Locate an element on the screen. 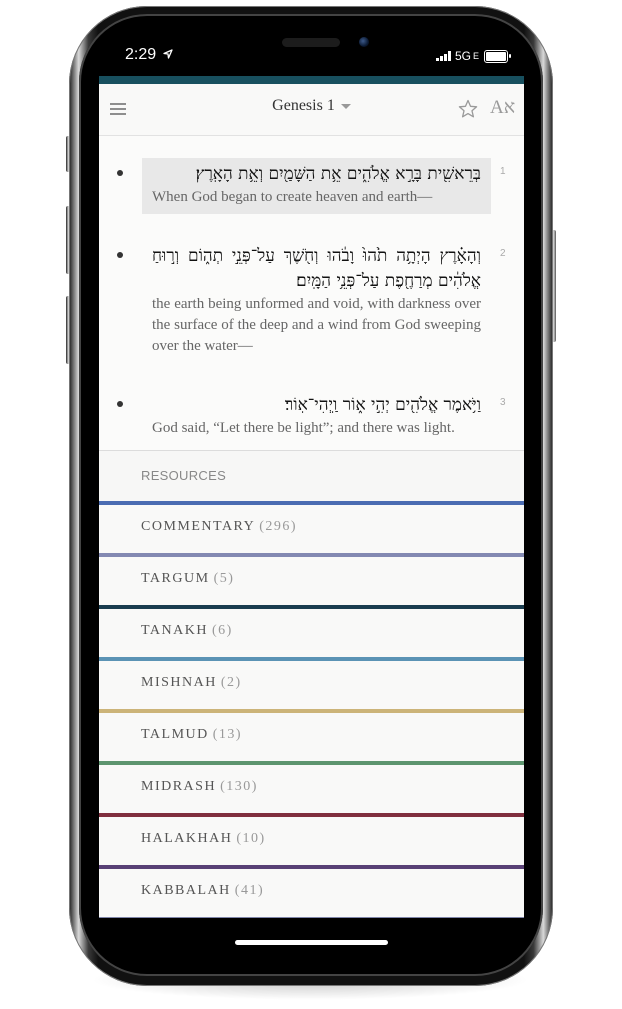 The image size is (622, 1009). page-title: Genesis 1 is located at coordinates (303, 105).